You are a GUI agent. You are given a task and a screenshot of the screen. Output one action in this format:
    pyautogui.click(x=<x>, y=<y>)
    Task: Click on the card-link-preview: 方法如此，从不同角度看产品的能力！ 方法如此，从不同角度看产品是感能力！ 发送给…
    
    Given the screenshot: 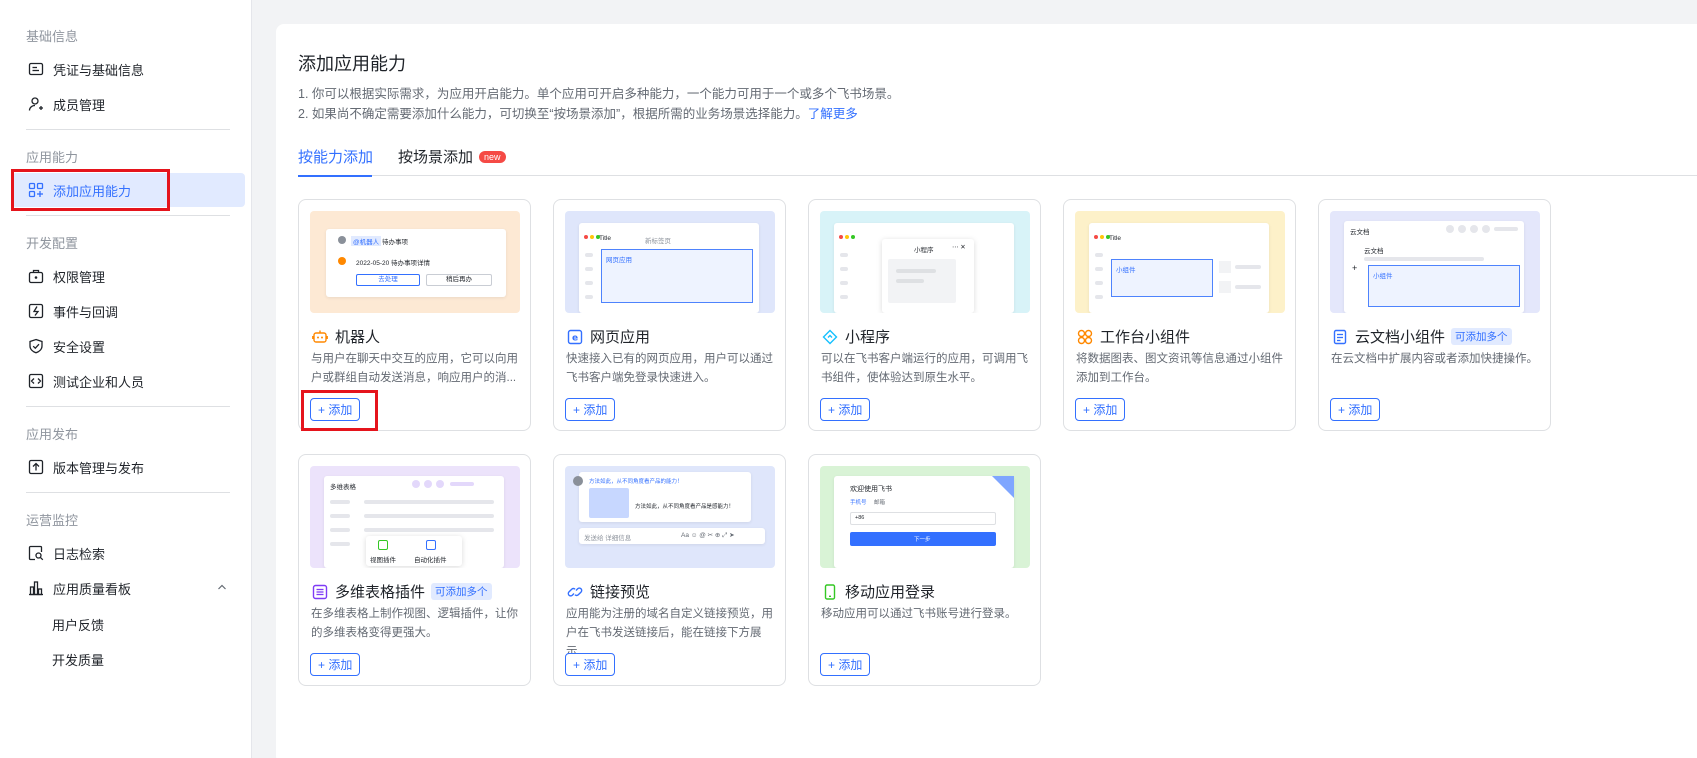 What is the action you would take?
    pyautogui.click(x=669, y=570)
    